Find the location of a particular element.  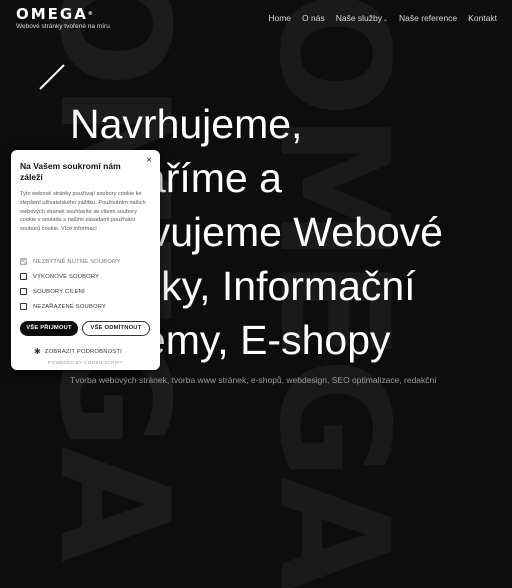

accept-all-button: VŠE PŘIJMOUT is located at coordinates (49, 328).